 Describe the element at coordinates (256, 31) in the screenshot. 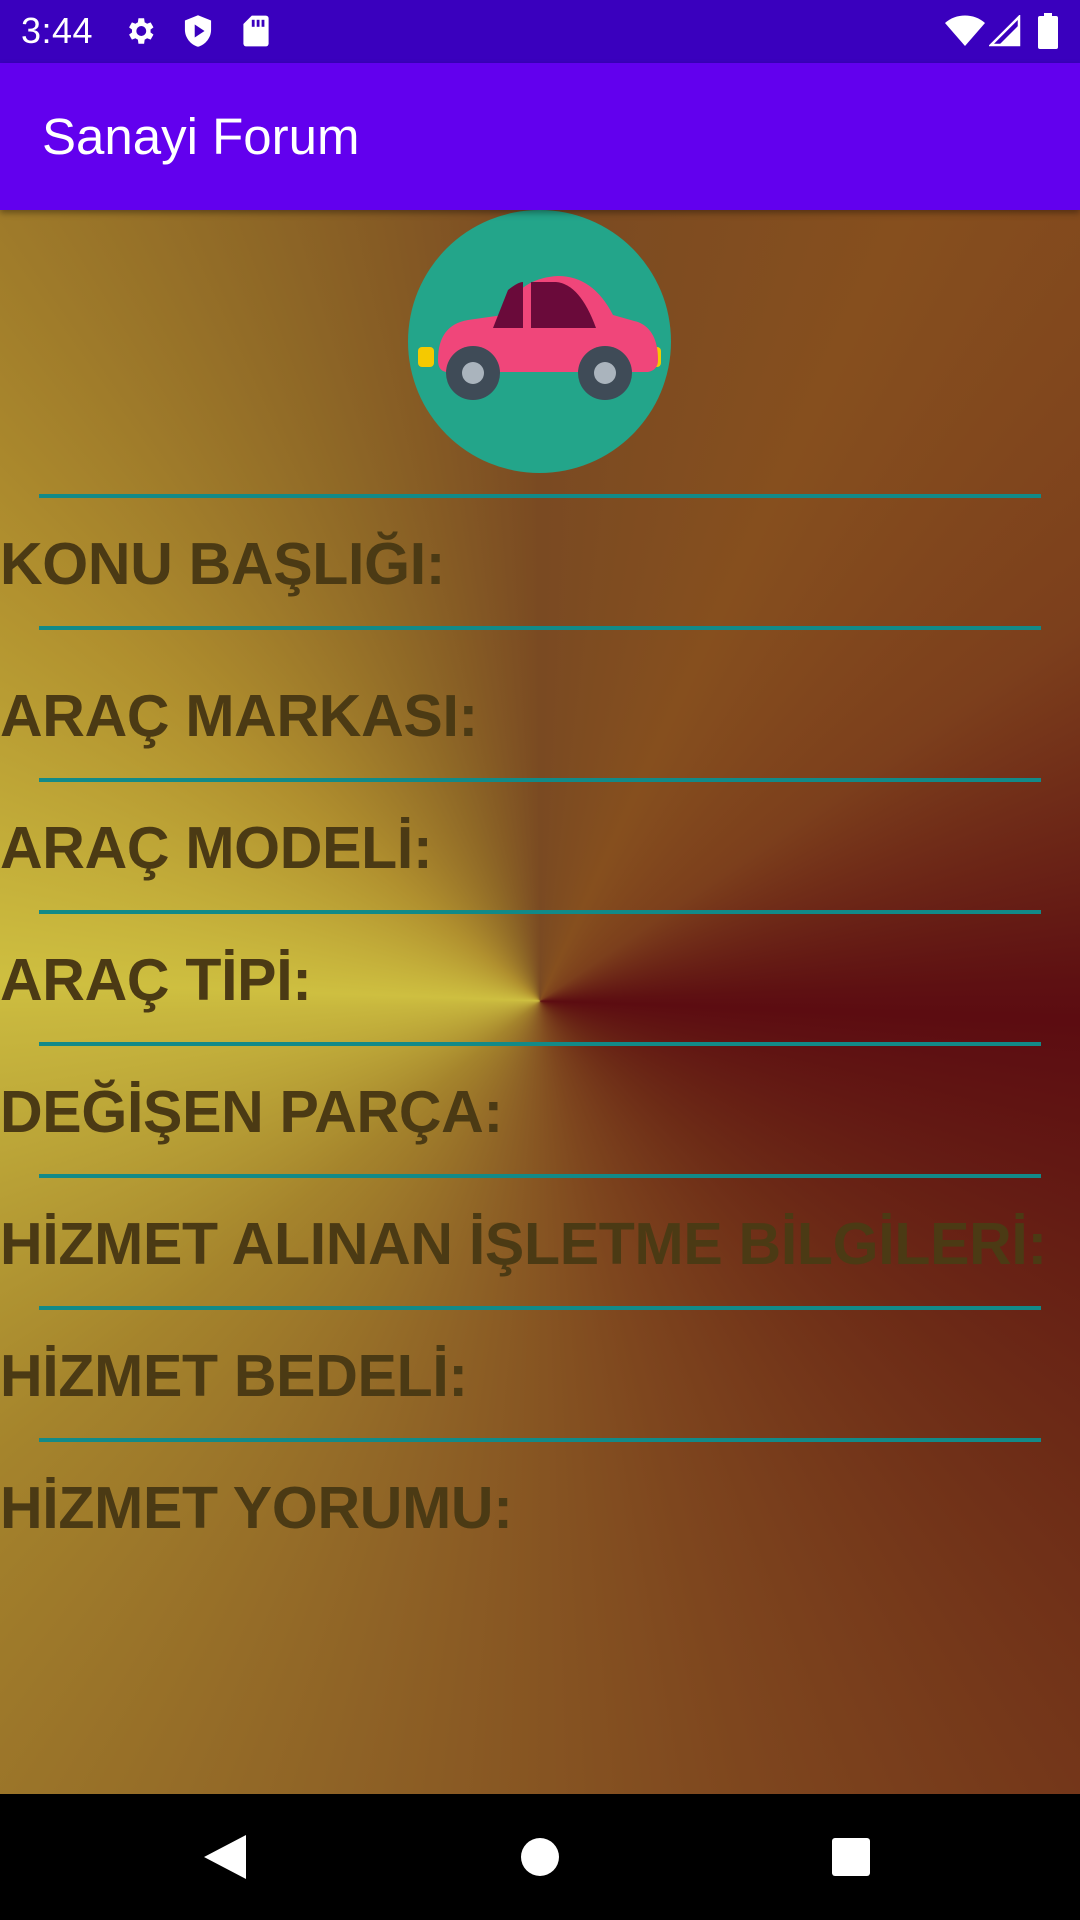

I see `sd-card-icon` at that location.